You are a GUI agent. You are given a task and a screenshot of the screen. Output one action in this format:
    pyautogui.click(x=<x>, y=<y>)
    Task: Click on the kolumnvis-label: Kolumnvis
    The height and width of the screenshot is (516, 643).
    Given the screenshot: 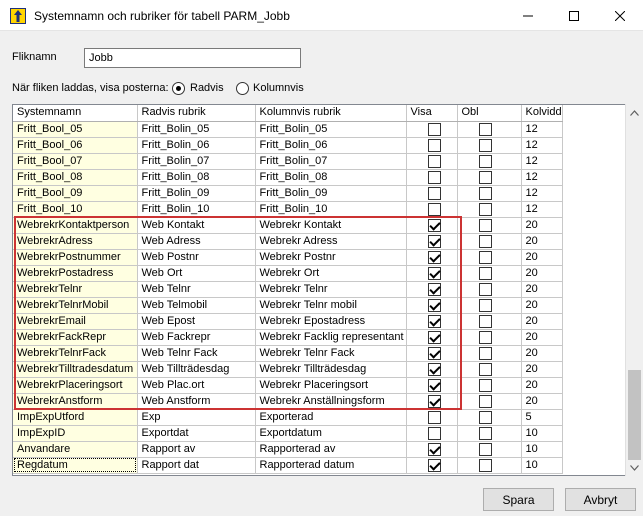 What is the action you would take?
    pyautogui.click(x=278, y=88)
    